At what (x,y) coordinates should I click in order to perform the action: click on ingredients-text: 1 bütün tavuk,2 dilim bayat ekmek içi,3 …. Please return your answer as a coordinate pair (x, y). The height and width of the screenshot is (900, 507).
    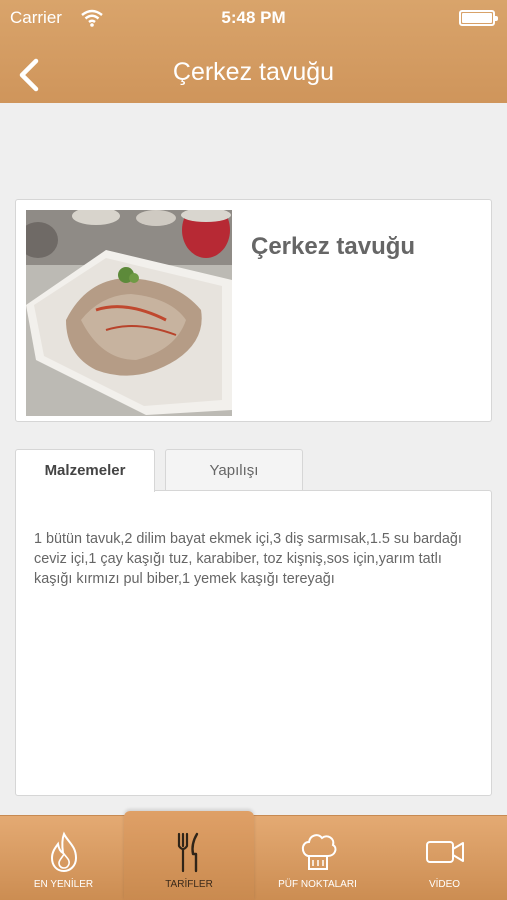
    Looking at the image, I should click on (248, 559).